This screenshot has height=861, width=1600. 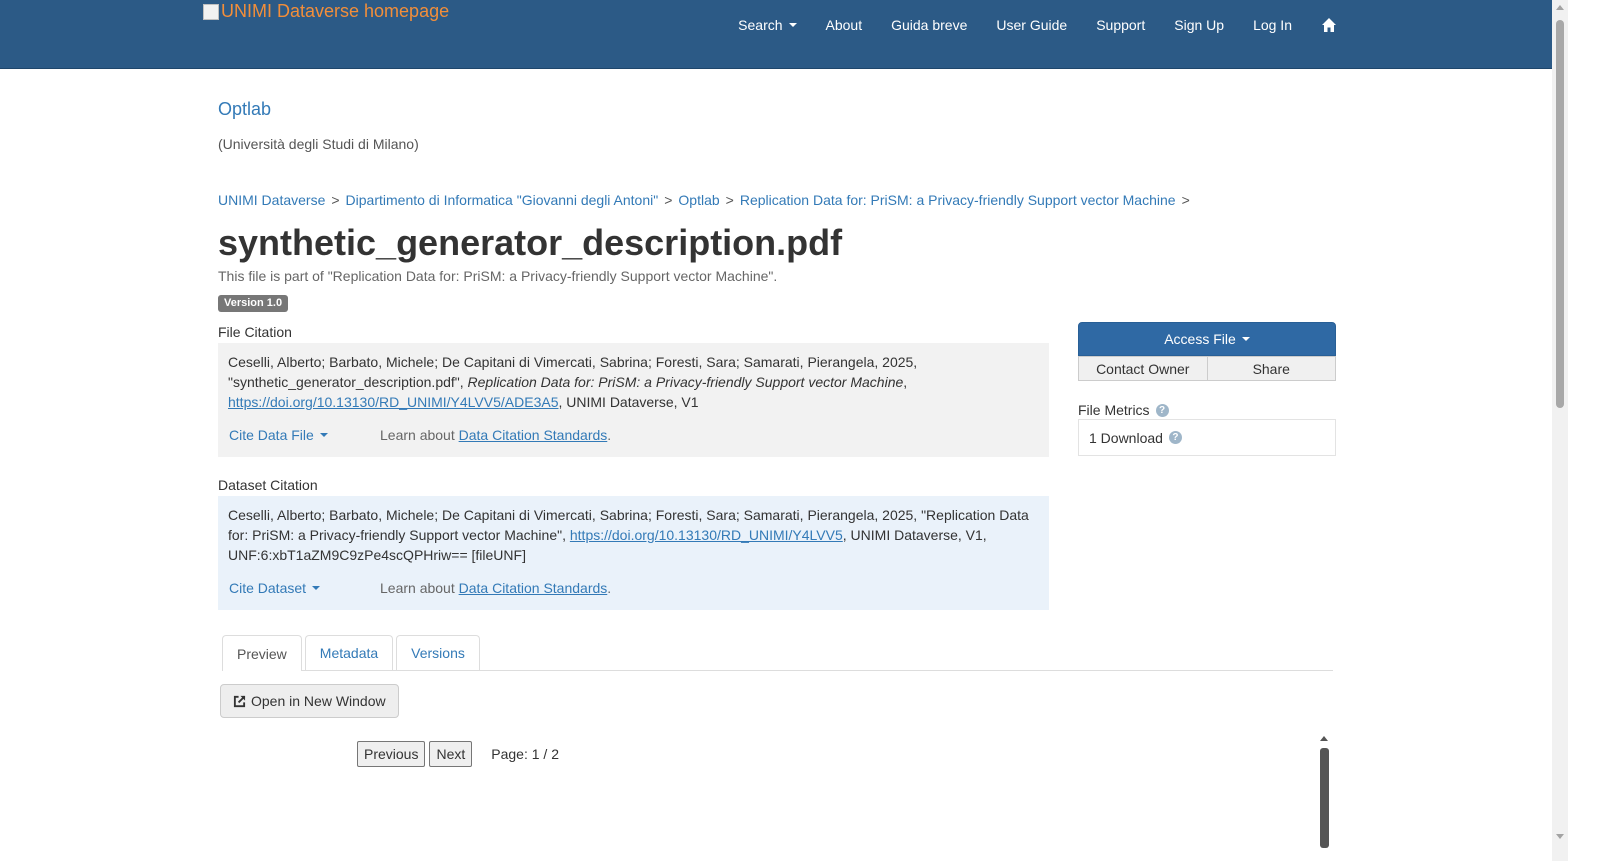 What do you see at coordinates (1143, 368) in the screenshot?
I see `contact-owner-button: Contact Owner` at bounding box center [1143, 368].